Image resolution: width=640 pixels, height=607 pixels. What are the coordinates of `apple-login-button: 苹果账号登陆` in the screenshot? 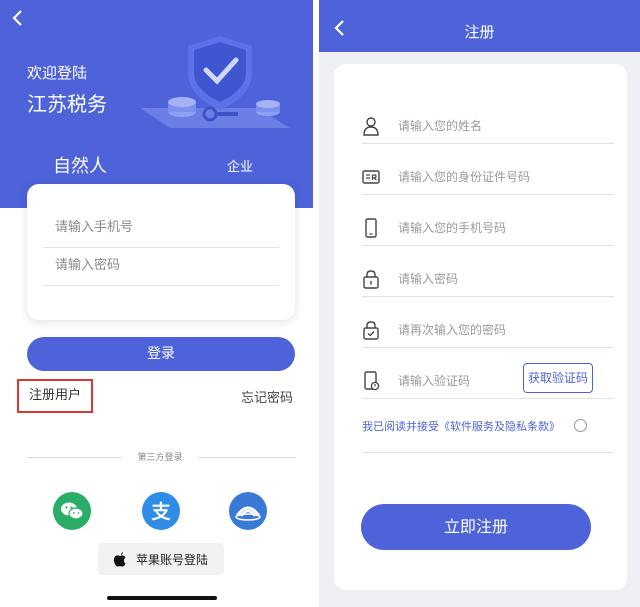 It's located at (161, 559).